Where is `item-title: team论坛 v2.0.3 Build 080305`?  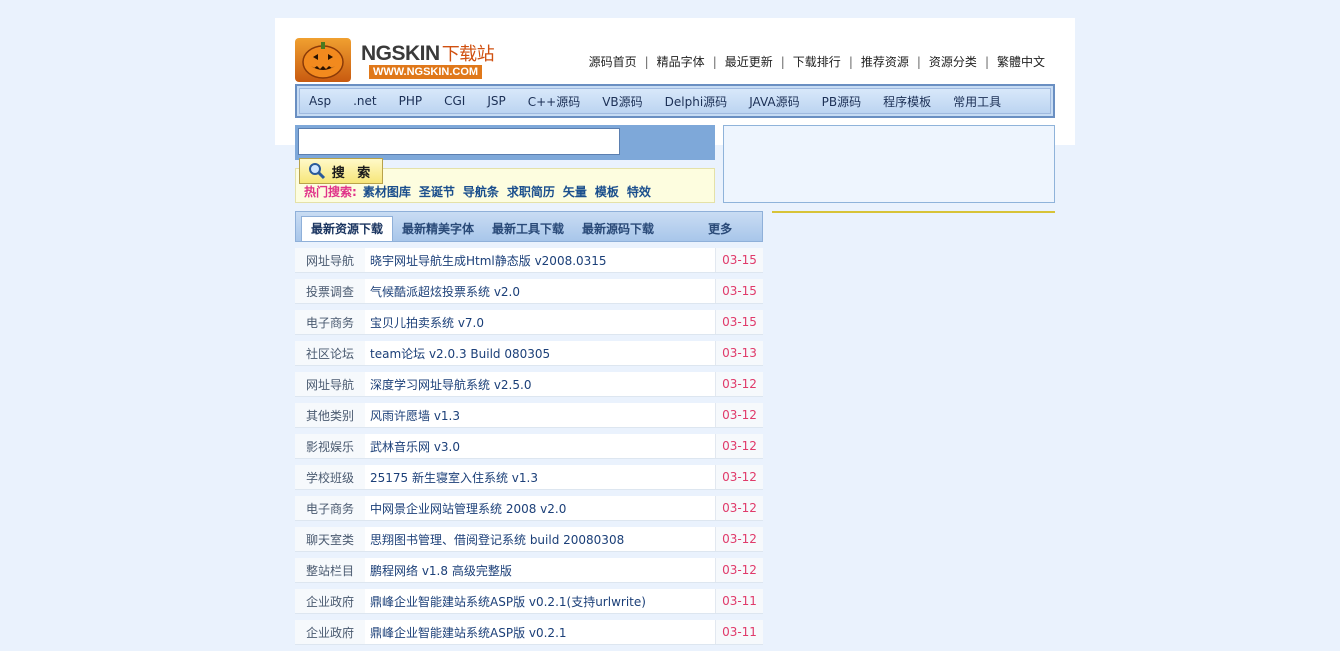 item-title: team论坛 v2.0.3 Build 080305 is located at coordinates (540, 353).